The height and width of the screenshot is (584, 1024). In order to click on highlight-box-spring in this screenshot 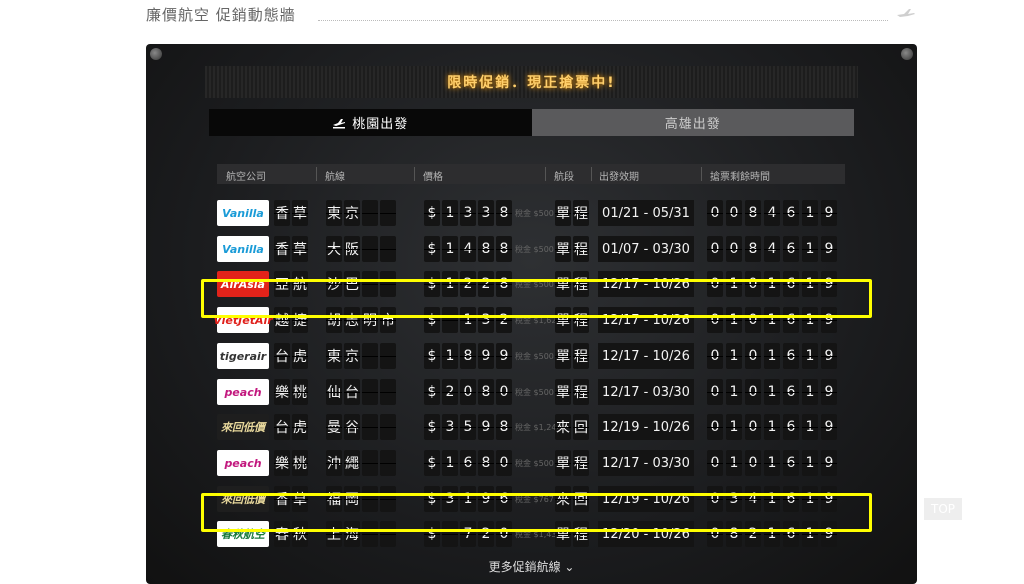, I will do `click(536, 512)`.